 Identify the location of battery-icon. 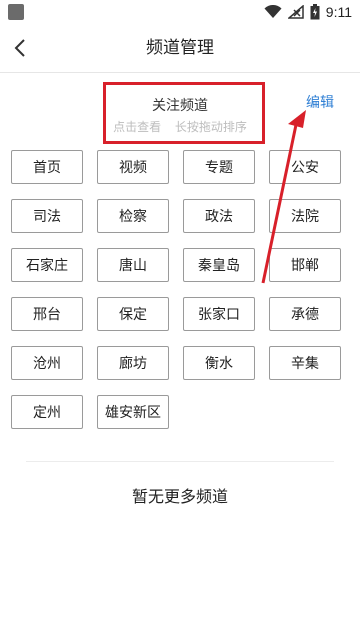
(315, 12).